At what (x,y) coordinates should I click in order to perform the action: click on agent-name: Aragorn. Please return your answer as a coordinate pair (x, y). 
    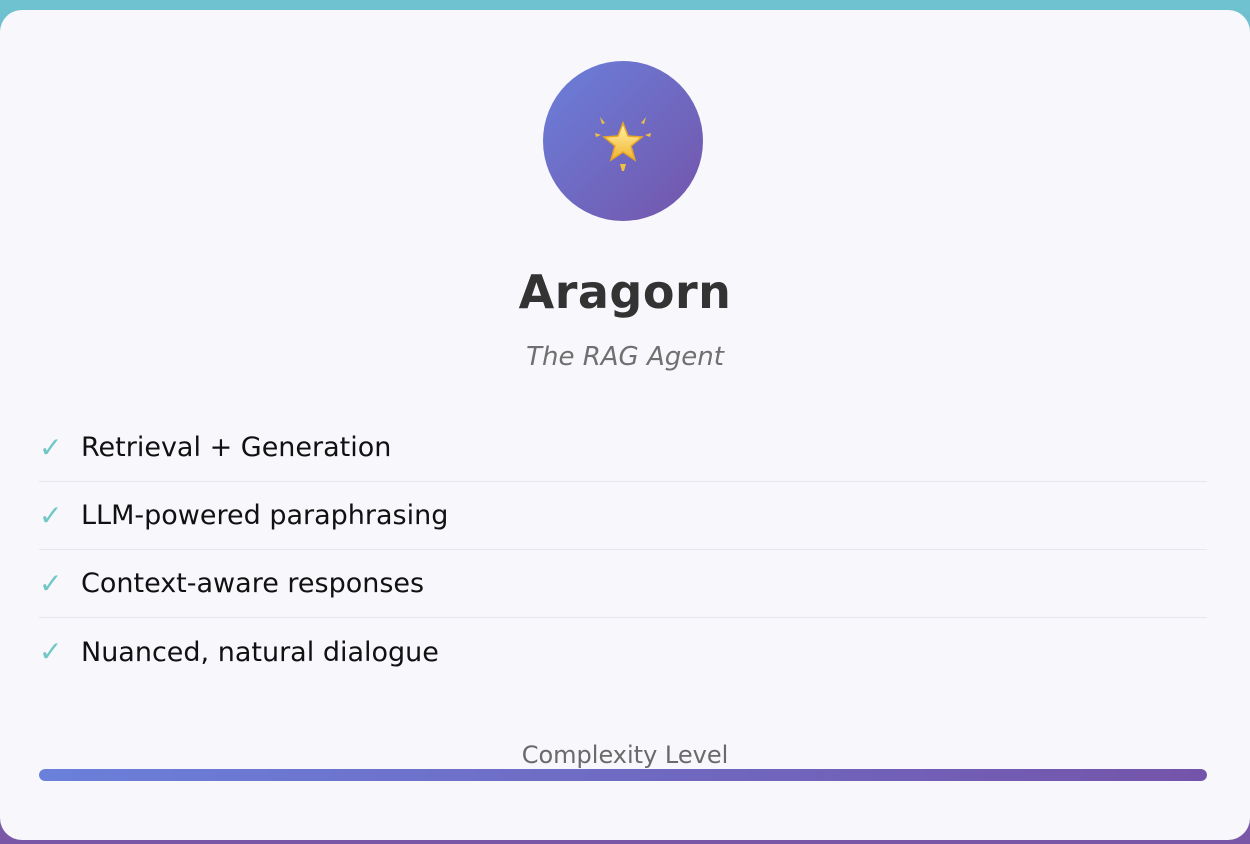
    Looking at the image, I should click on (625, 292).